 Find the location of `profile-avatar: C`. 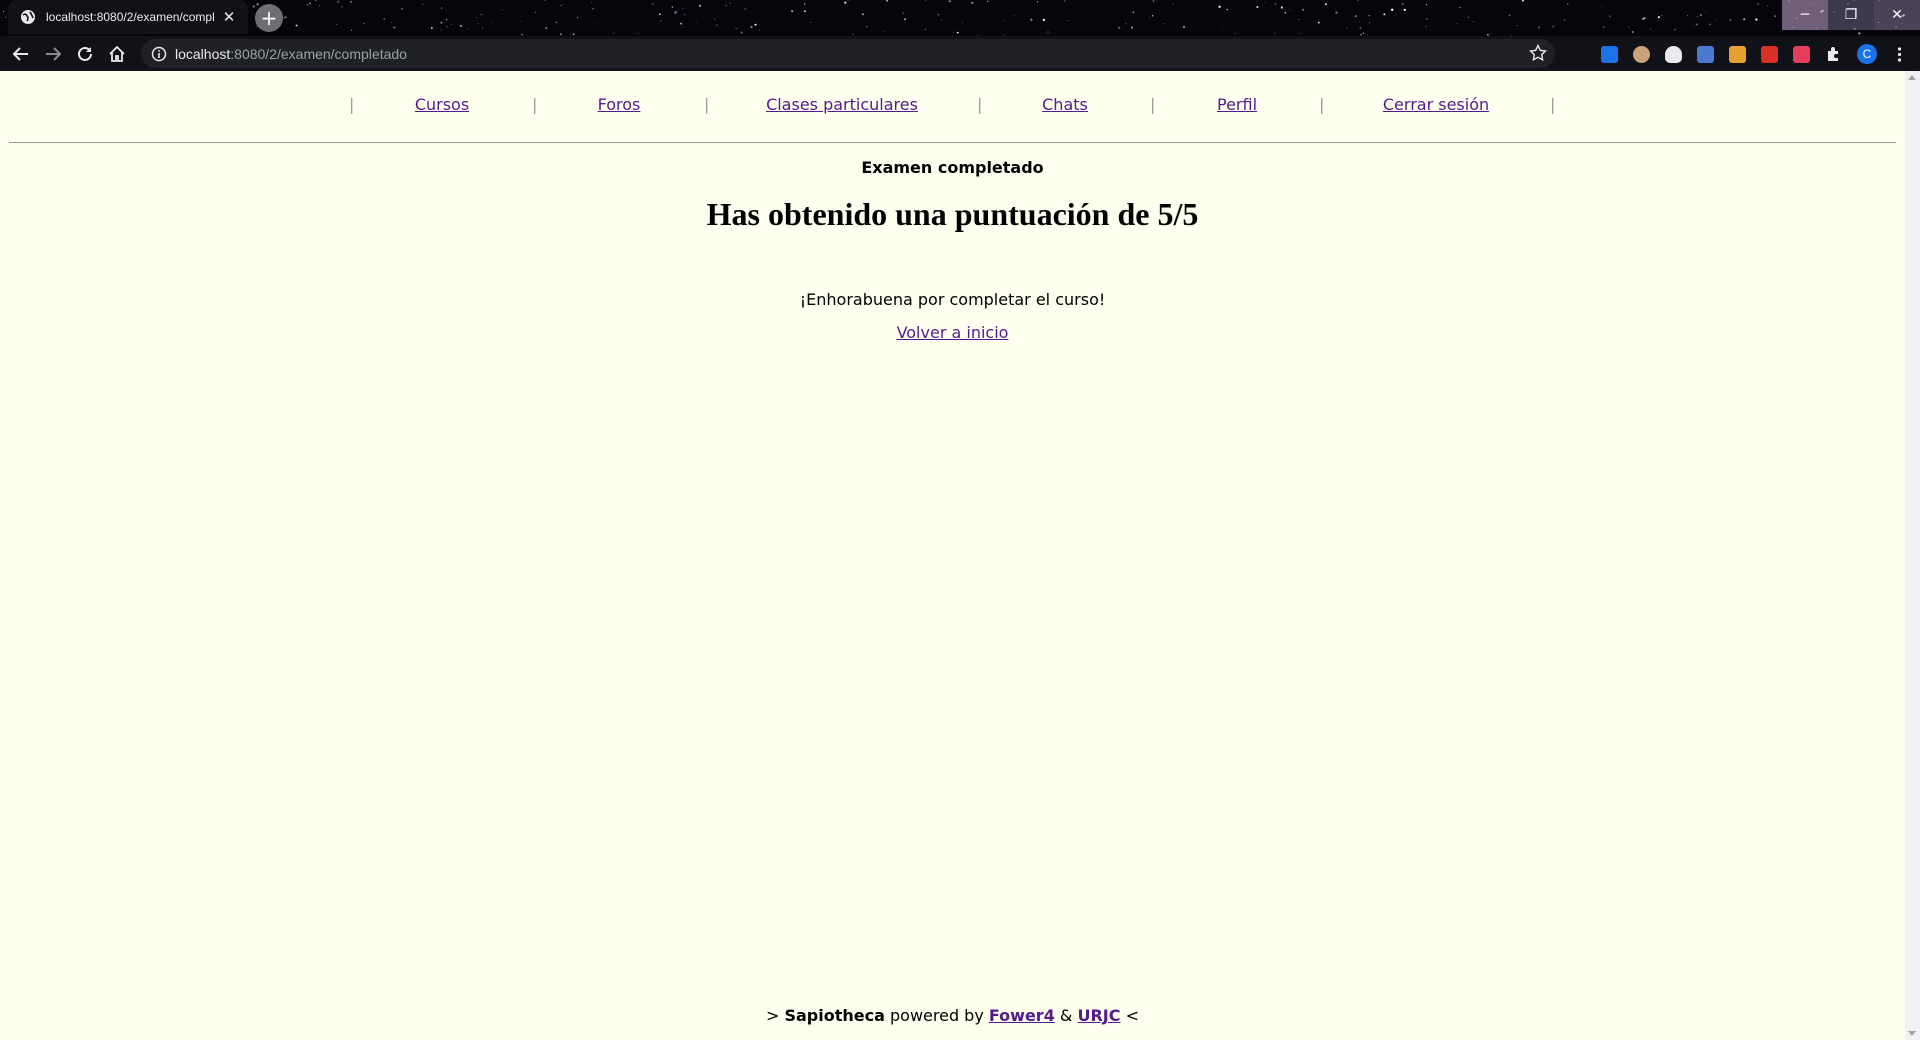

profile-avatar: C is located at coordinates (1867, 54).